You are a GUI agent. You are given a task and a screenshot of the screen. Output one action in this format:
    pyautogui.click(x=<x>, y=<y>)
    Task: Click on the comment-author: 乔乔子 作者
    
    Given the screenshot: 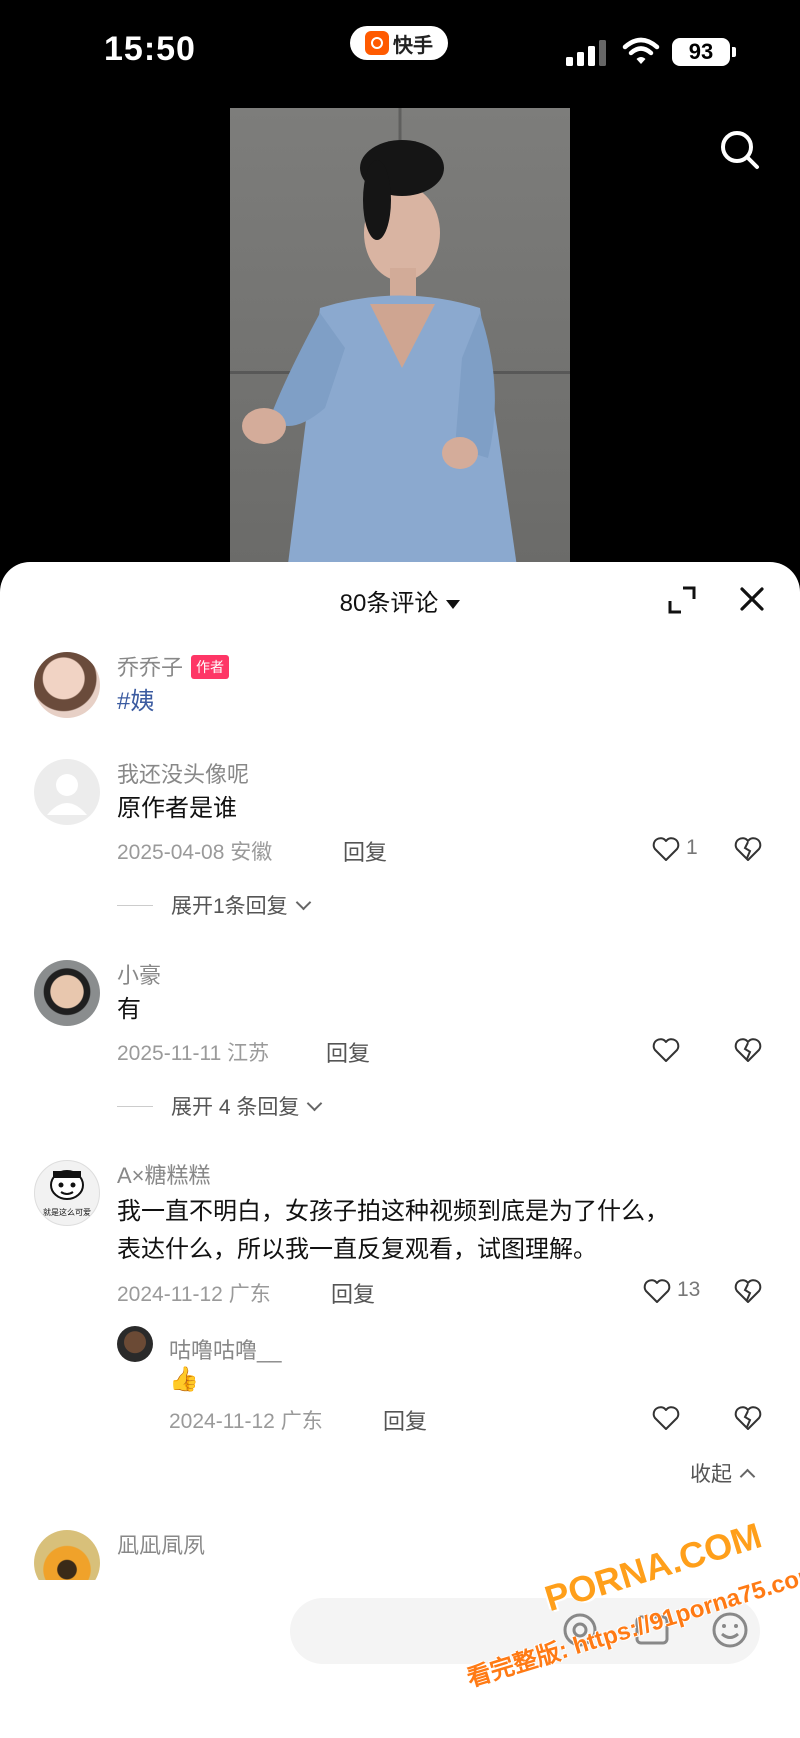 What is the action you would take?
    pyautogui.click(x=173, y=666)
    